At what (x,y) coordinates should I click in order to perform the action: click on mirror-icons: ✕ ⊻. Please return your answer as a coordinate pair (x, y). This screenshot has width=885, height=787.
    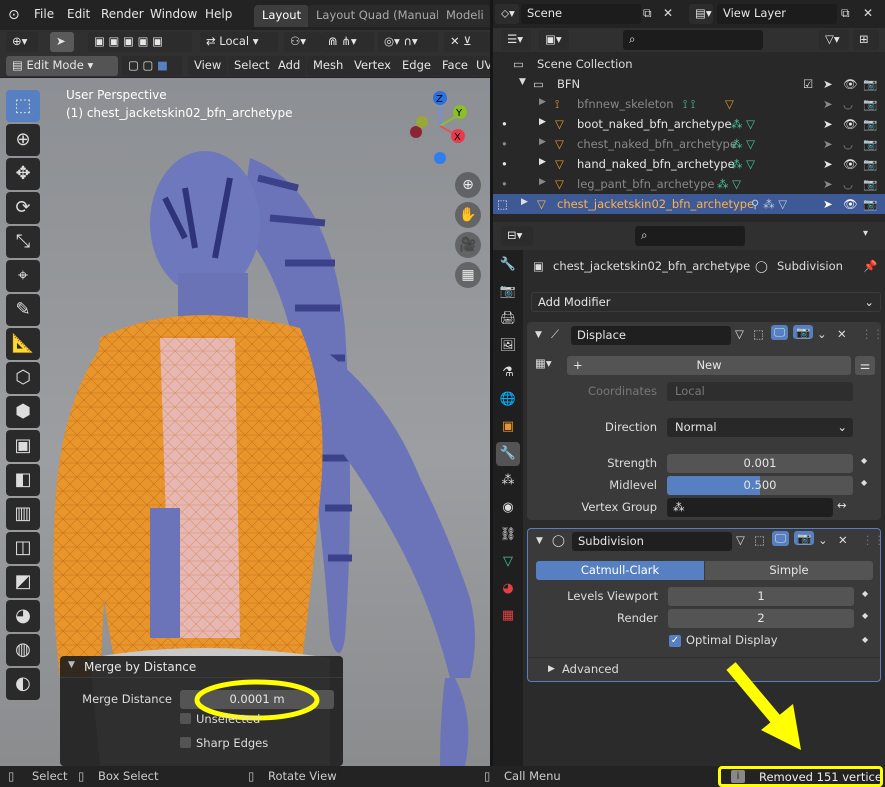
    Looking at the image, I should click on (467, 42).